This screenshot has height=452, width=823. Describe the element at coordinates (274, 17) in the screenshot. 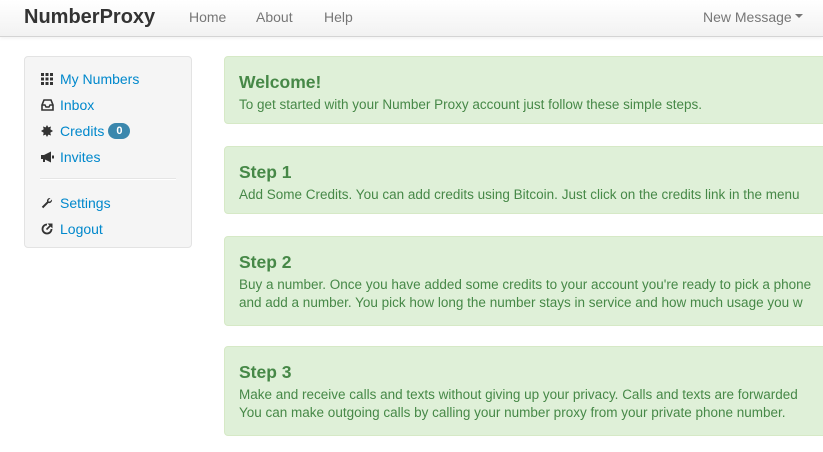

I see `nav-about: About` at that location.